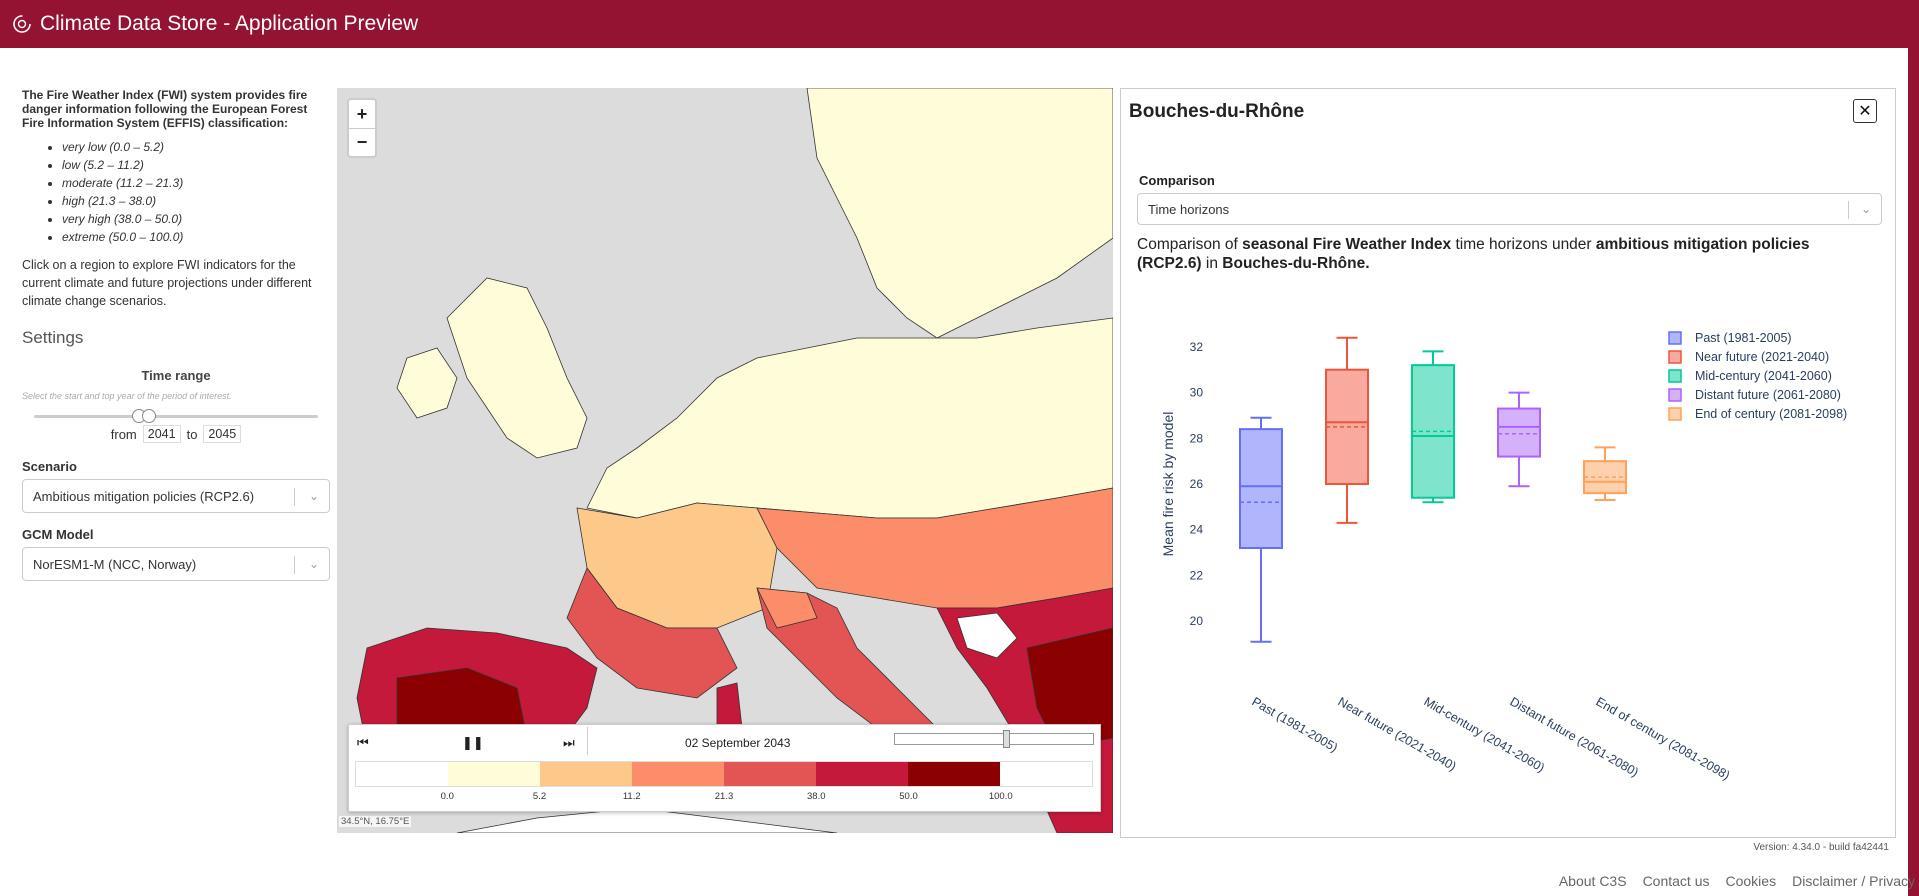  What do you see at coordinates (149, 416) in the screenshot?
I see `slider-end-handle` at bounding box center [149, 416].